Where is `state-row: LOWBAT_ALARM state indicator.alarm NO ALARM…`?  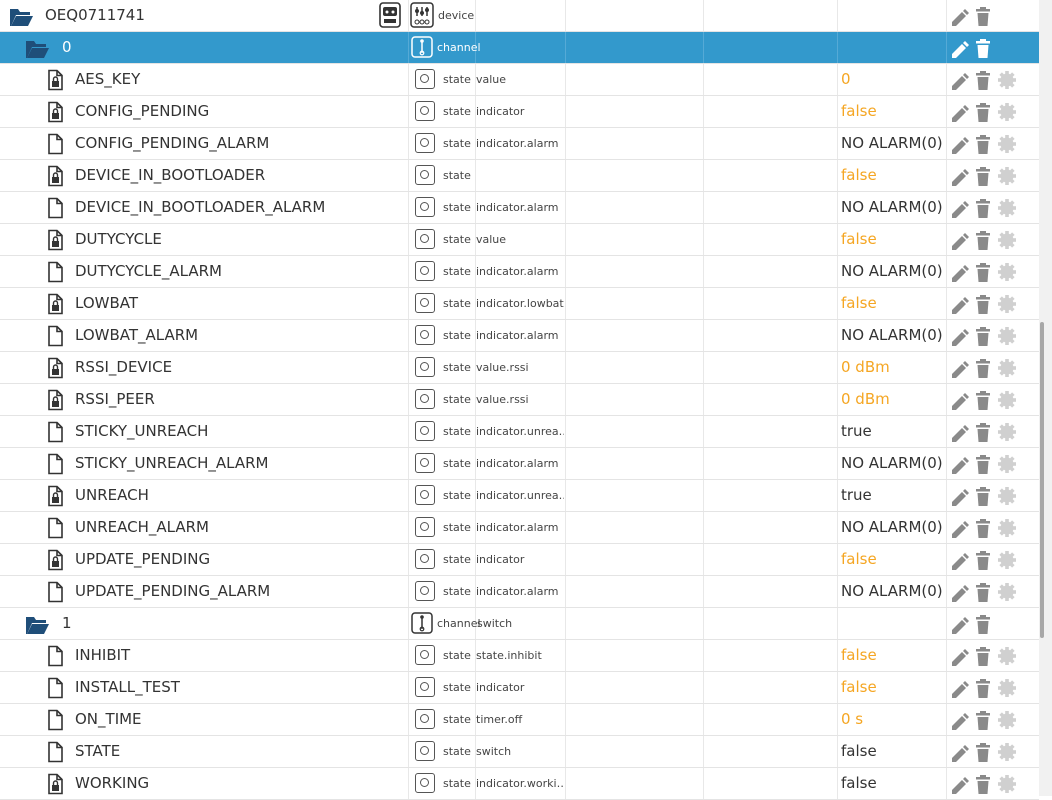 state-row: LOWBAT_ALARM state indicator.alarm NO ALARM… is located at coordinates (519, 336).